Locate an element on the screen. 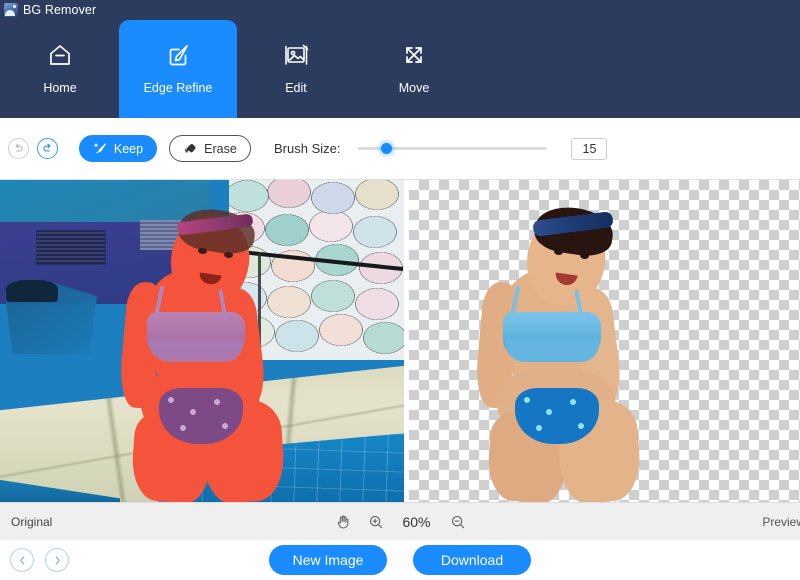 The image size is (800, 580). image-edit-icon is located at coordinates (296, 55).